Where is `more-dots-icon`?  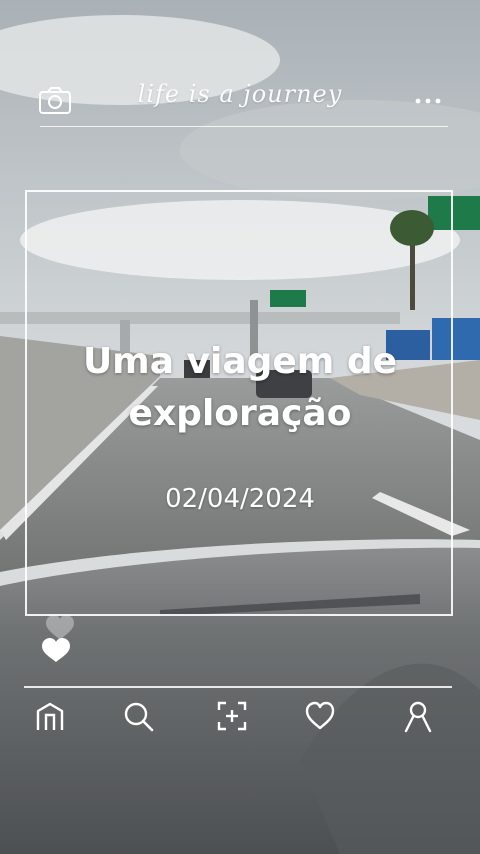 more-dots-icon is located at coordinates (428, 101).